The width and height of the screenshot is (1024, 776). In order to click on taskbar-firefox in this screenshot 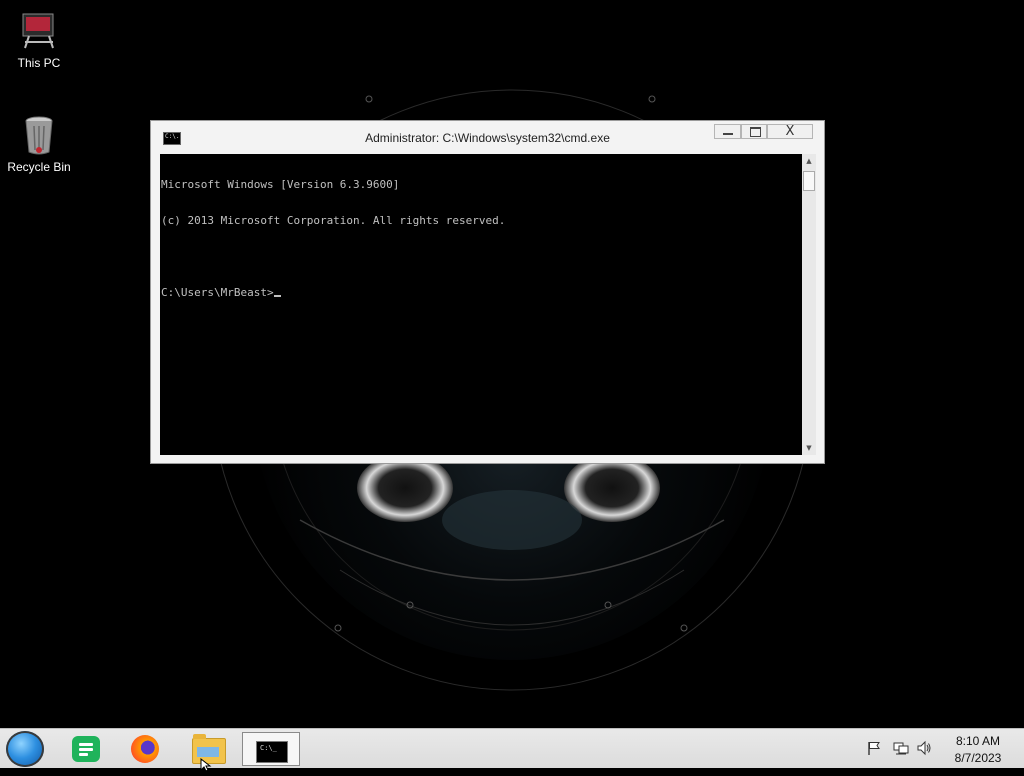, I will do `click(146, 749)`.